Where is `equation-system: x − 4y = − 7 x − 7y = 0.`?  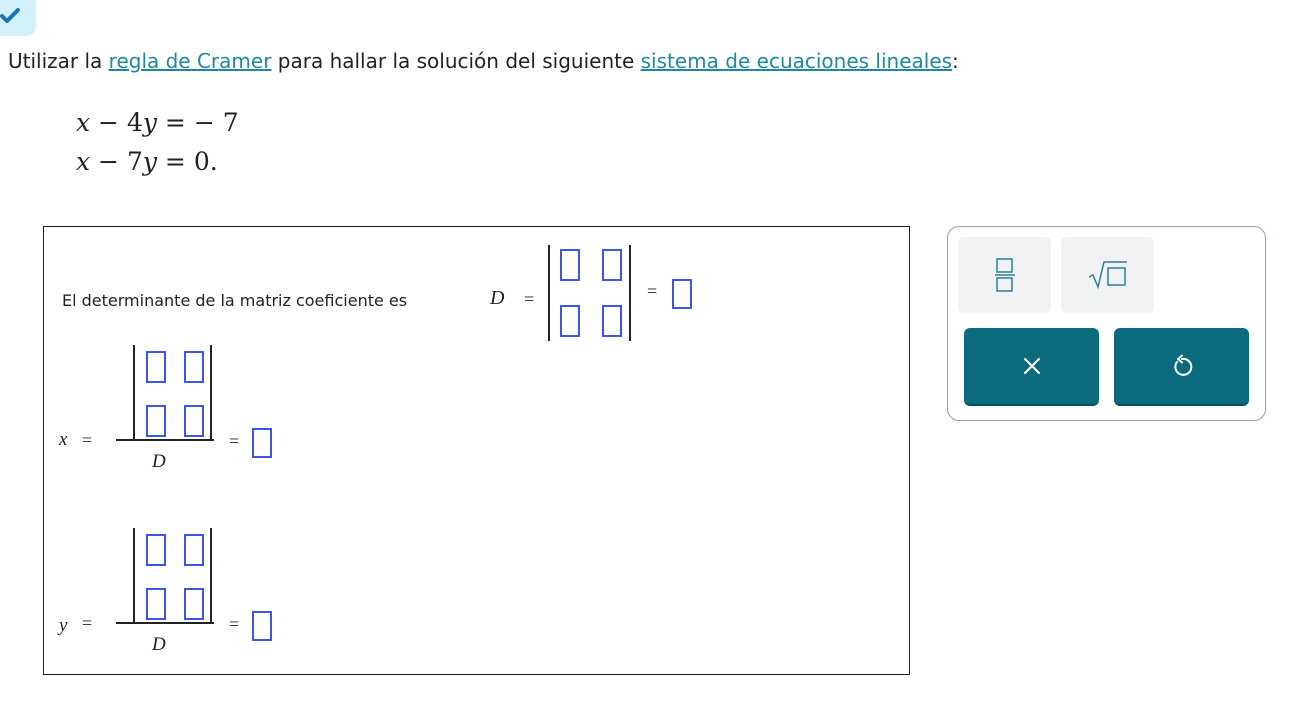 equation-system: x − 4y = − 7 x − 7y = 0. is located at coordinates (157, 142).